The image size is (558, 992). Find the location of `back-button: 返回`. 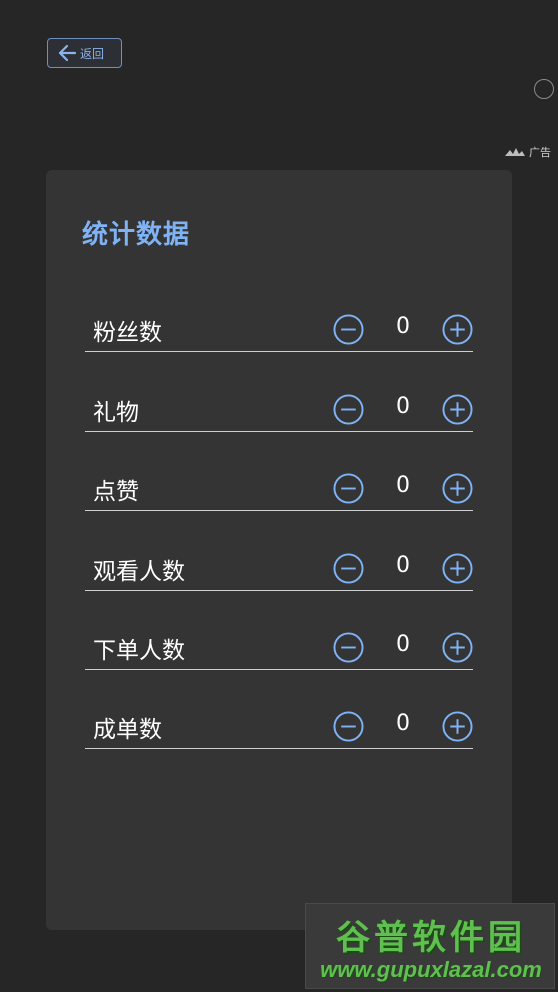

back-button: 返回 is located at coordinates (84, 53).